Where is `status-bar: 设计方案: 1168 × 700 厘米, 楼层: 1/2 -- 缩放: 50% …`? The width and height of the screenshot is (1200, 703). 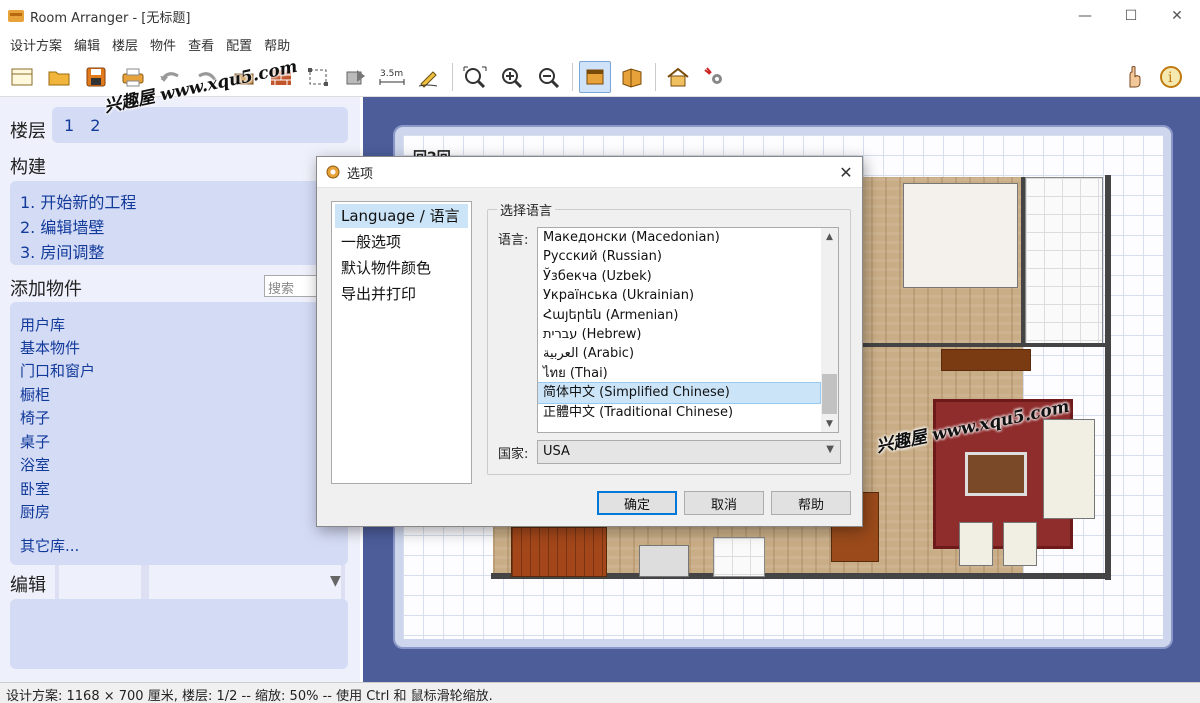
status-bar: 设计方案: 1168 × 700 厘米, 楼层: 1/2 -- 缩放: 50% … is located at coordinates (600, 692).